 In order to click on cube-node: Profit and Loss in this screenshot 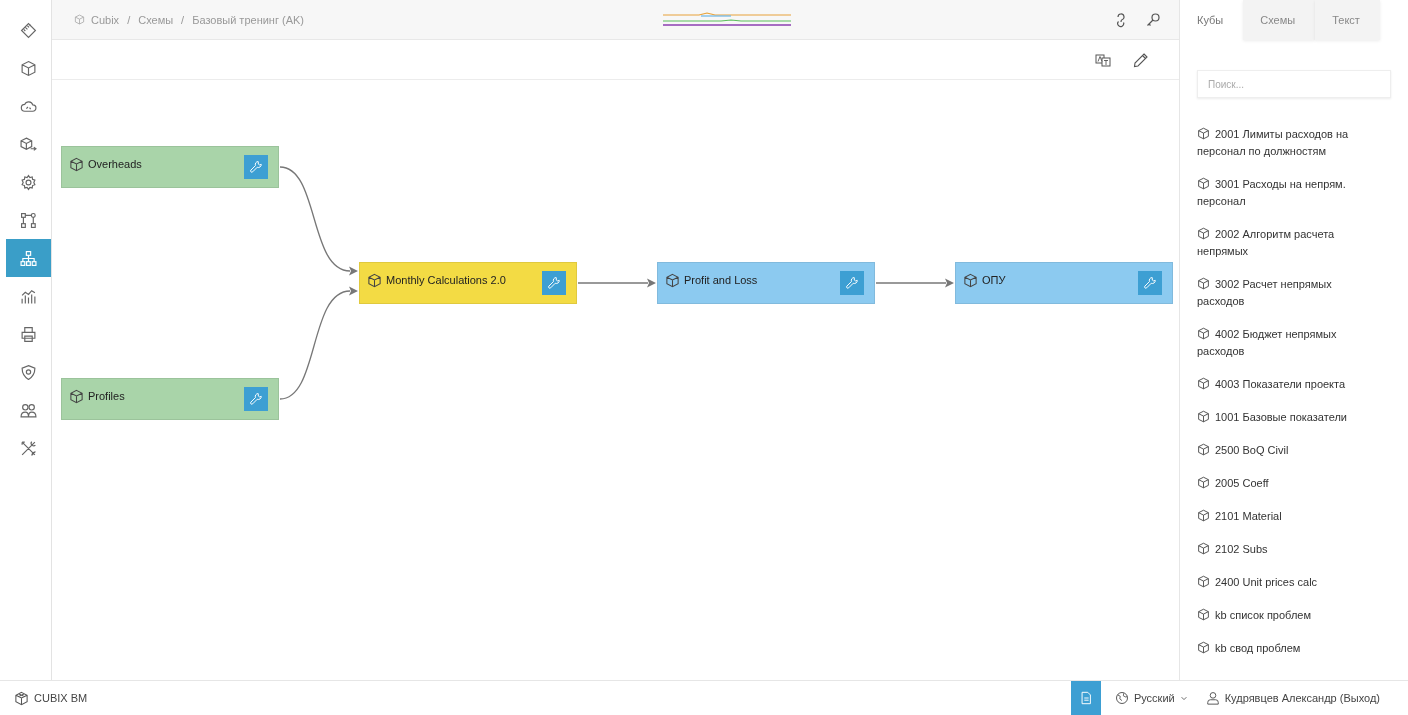, I will do `click(766, 283)`.